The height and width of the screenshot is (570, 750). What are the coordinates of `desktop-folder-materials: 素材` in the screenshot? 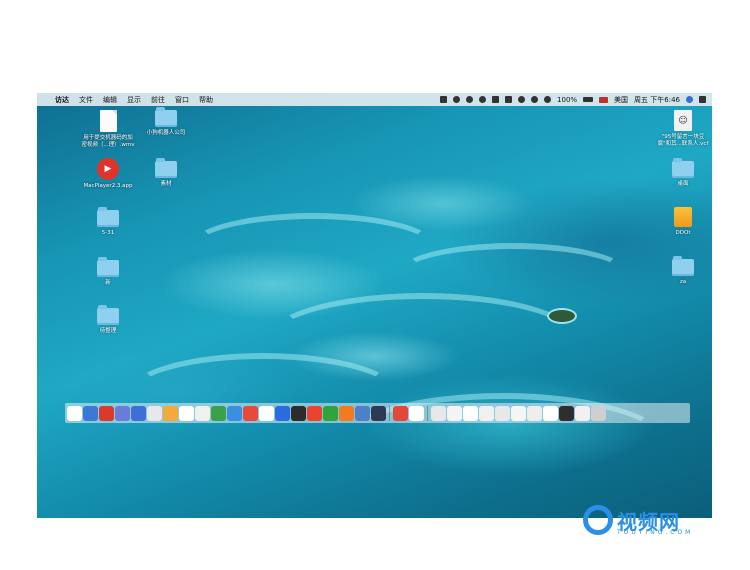 It's located at (166, 173).